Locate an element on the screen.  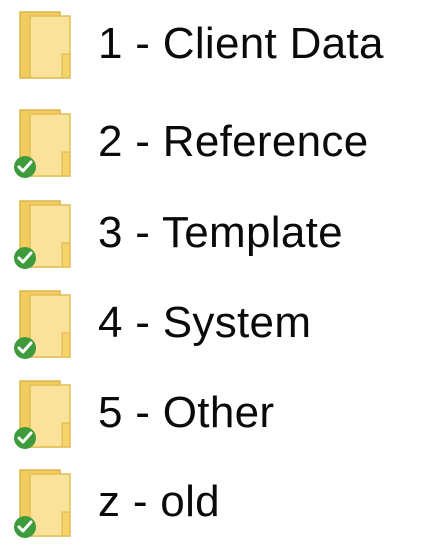
folder-name: 5 - Other is located at coordinates (186, 412).